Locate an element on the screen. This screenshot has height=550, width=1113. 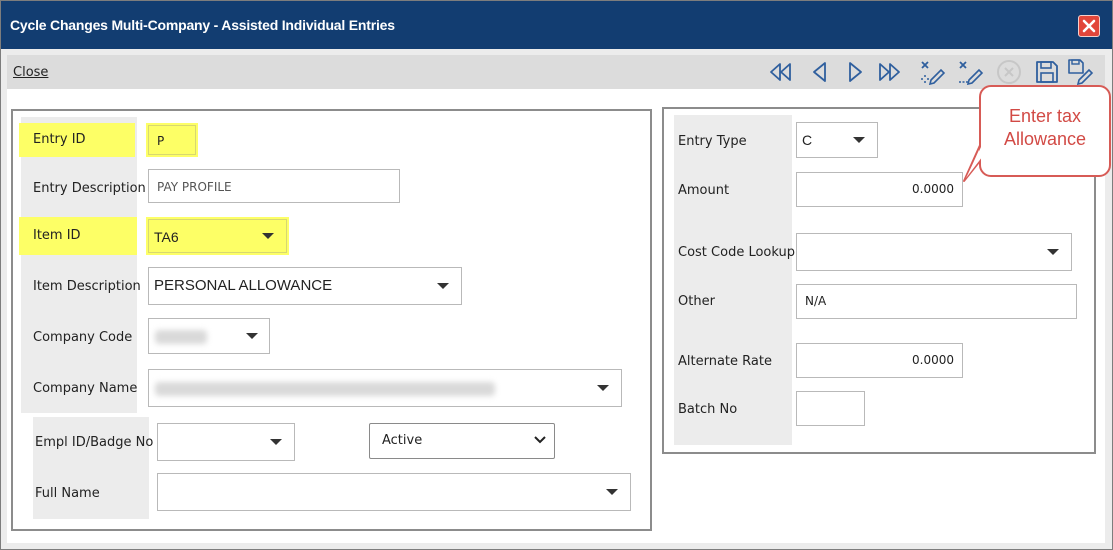
amount-input: 0.0000 is located at coordinates (879, 189).